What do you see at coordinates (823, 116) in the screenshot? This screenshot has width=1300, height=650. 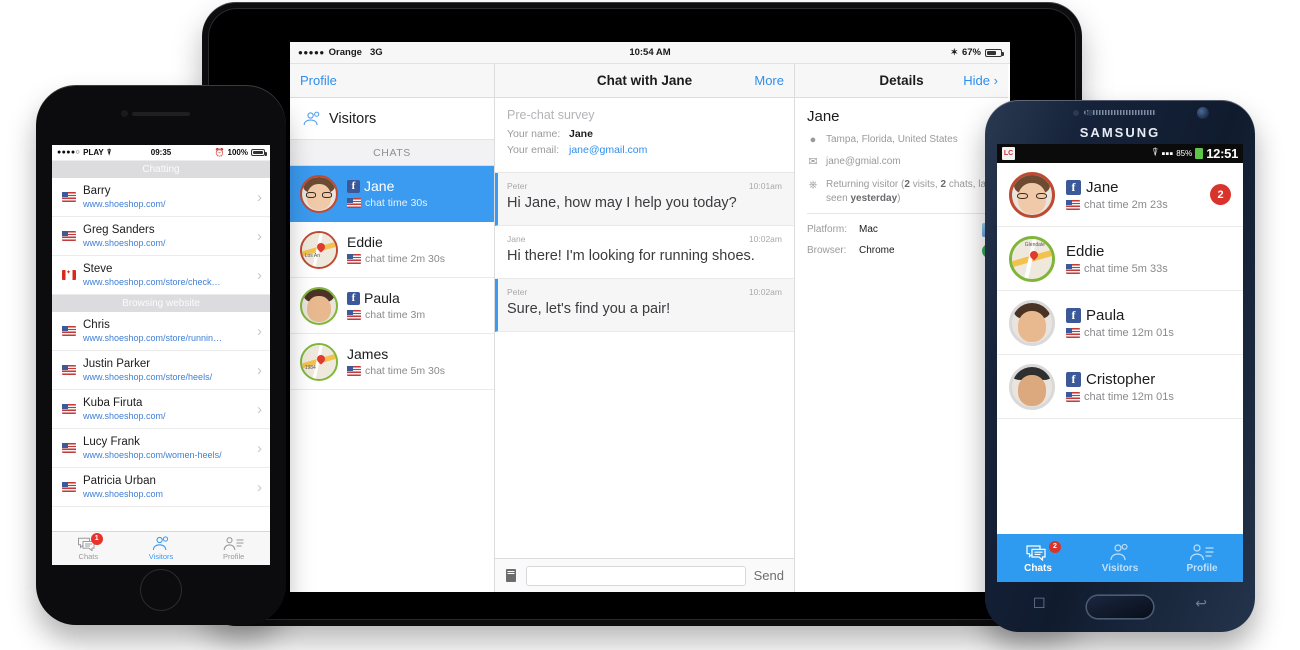 I see `visitor-name: Jane` at bounding box center [823, 116].